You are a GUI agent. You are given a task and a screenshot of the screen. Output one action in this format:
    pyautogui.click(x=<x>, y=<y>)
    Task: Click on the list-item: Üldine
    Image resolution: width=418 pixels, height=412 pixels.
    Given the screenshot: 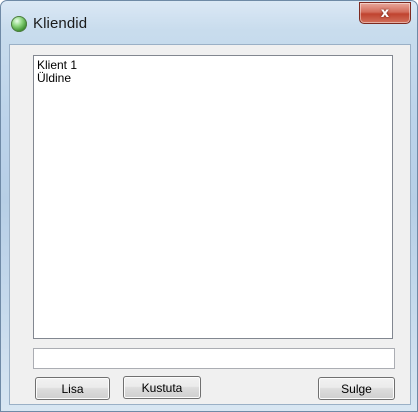 What is the action you would take?
    pyautogui.click(x=213, y=78)
    